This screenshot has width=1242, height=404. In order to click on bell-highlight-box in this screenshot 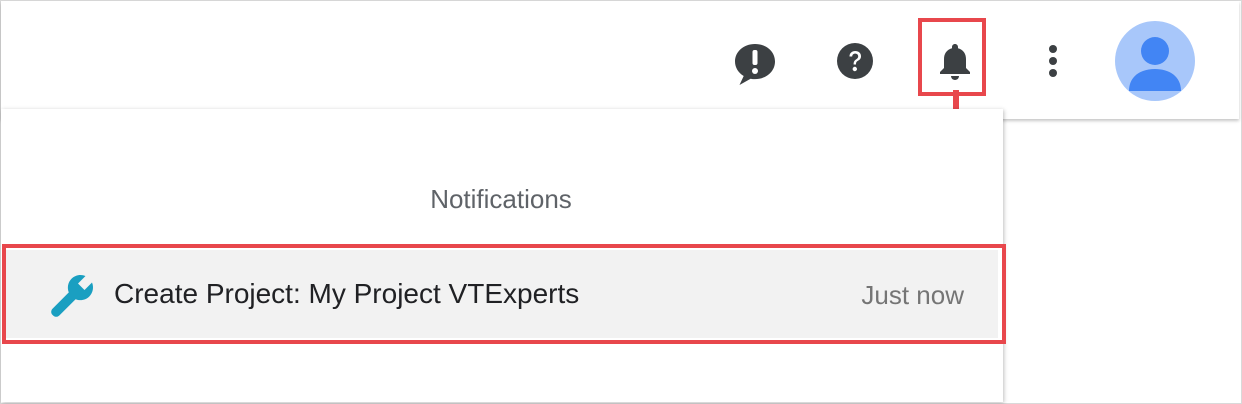, I will do `click(952, 57)`.